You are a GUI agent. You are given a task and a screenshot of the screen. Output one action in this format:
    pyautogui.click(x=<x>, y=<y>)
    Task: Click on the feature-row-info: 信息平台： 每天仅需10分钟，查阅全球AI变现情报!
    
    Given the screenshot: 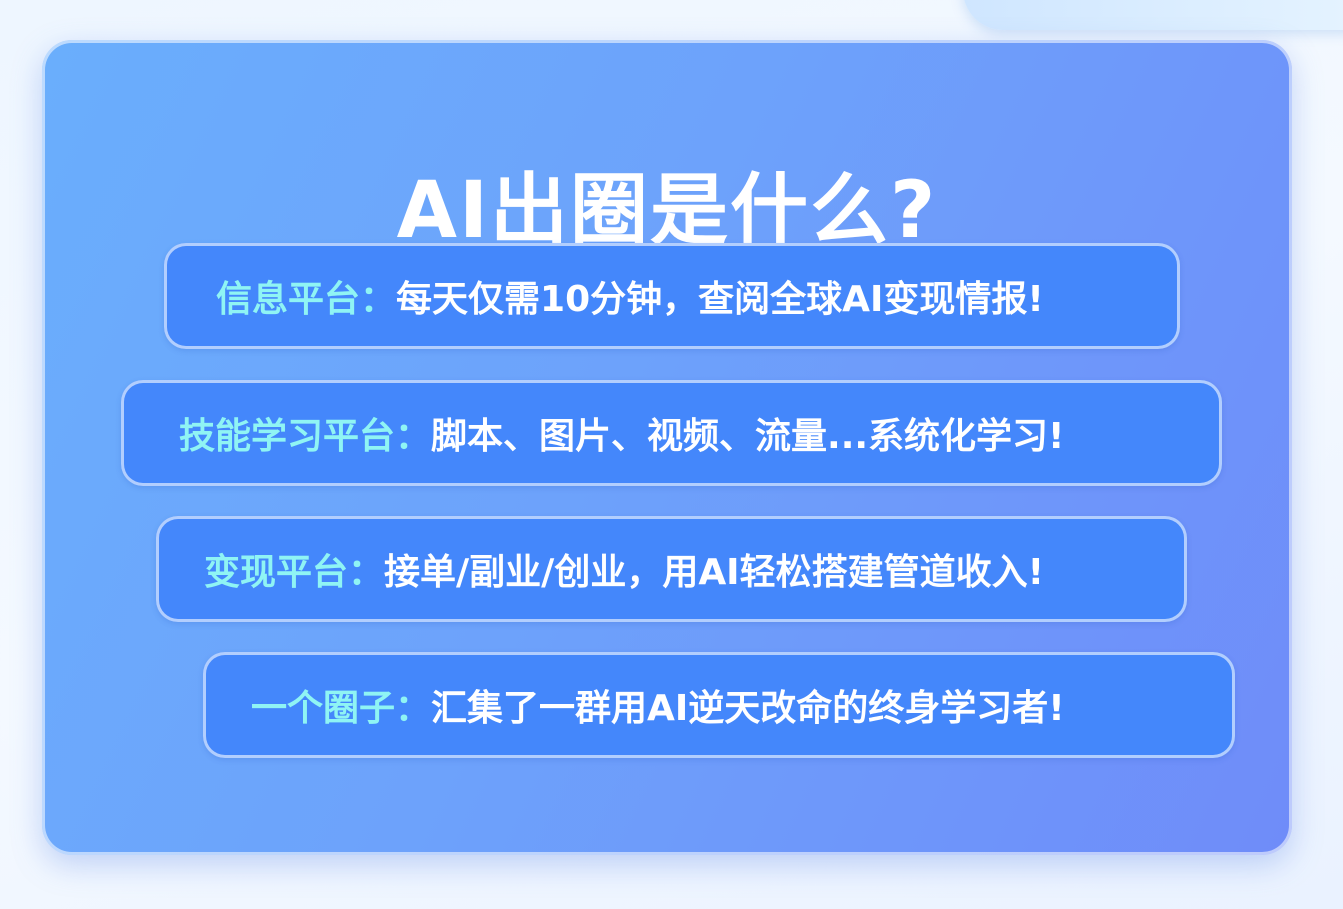 What is the action you would take?
    pyautogui.click(x=672, y=296)
    